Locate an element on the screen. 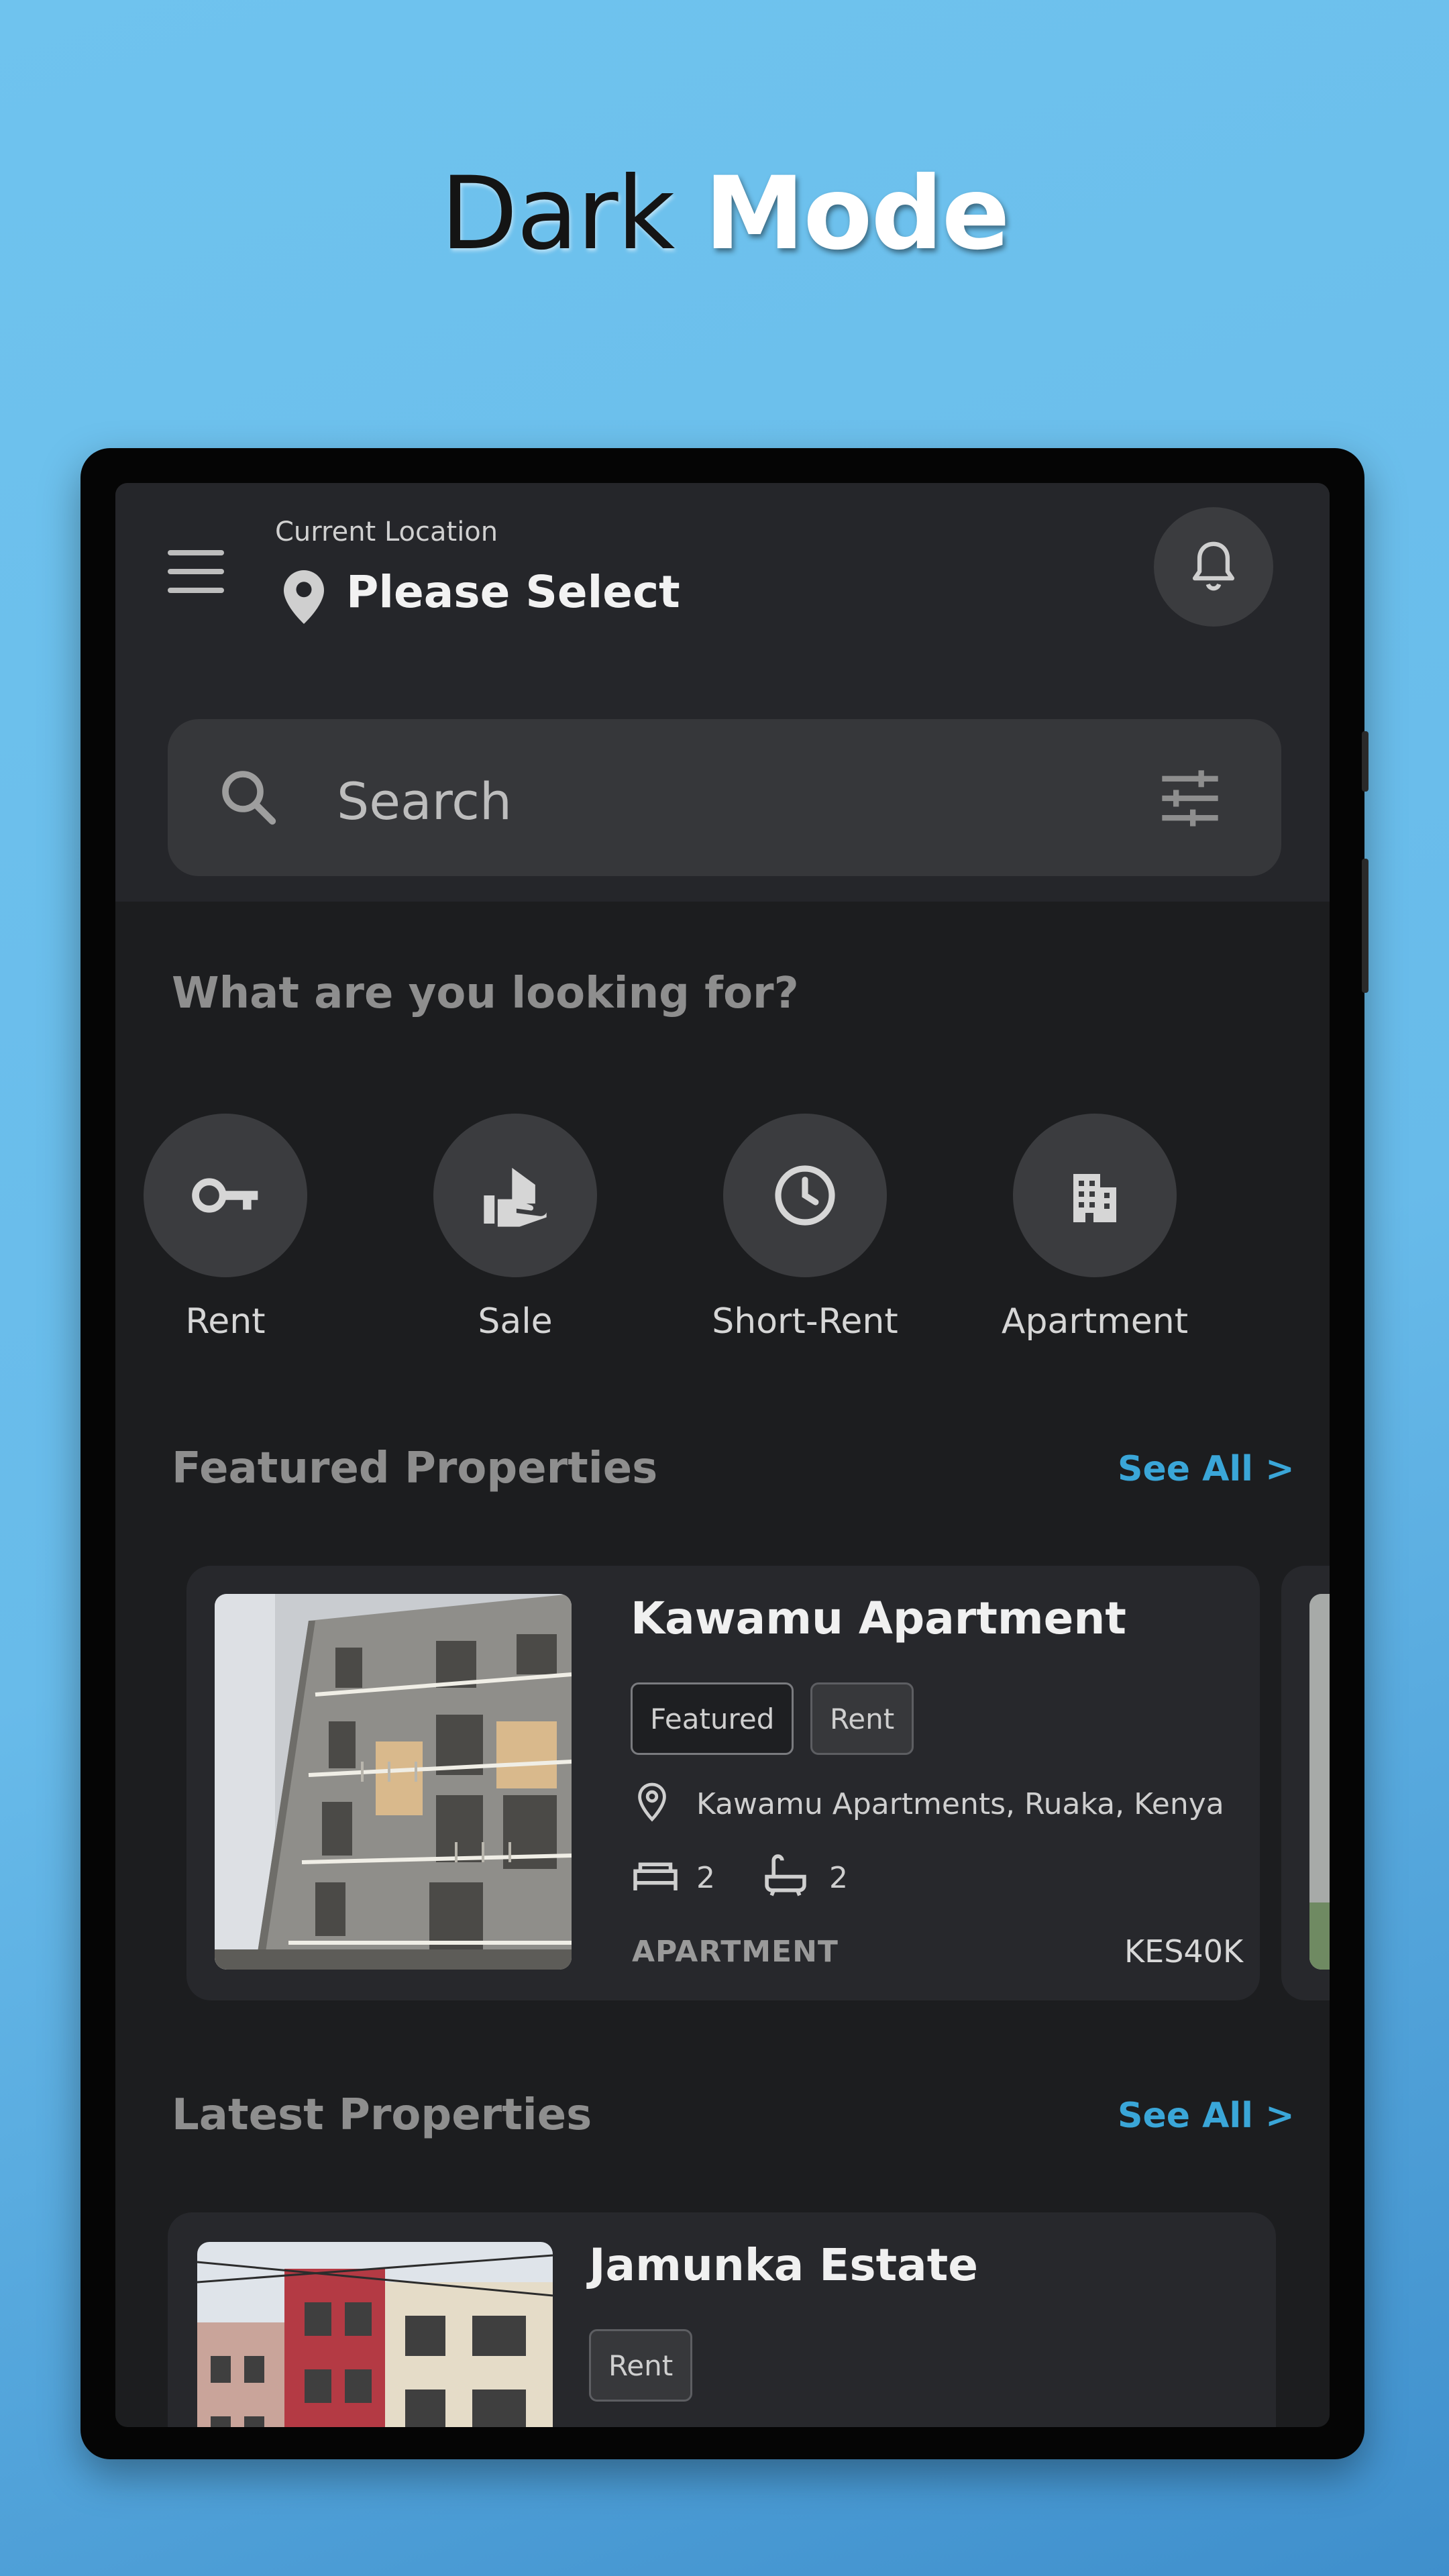 The image size is (1449, 2576). property-name: Kawamu Apartment is located at coordinates (878, 1618).